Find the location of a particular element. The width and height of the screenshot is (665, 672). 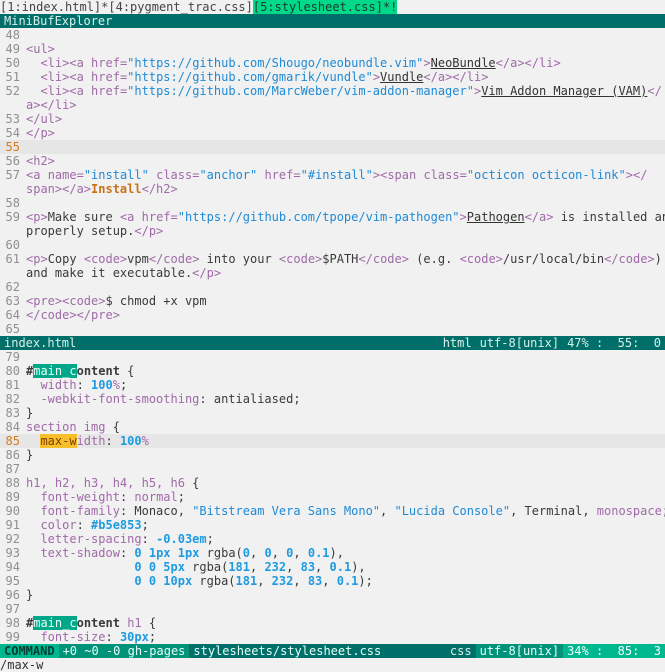

code-token: $ chmod +x vpm is located at coordinates (156, 301).